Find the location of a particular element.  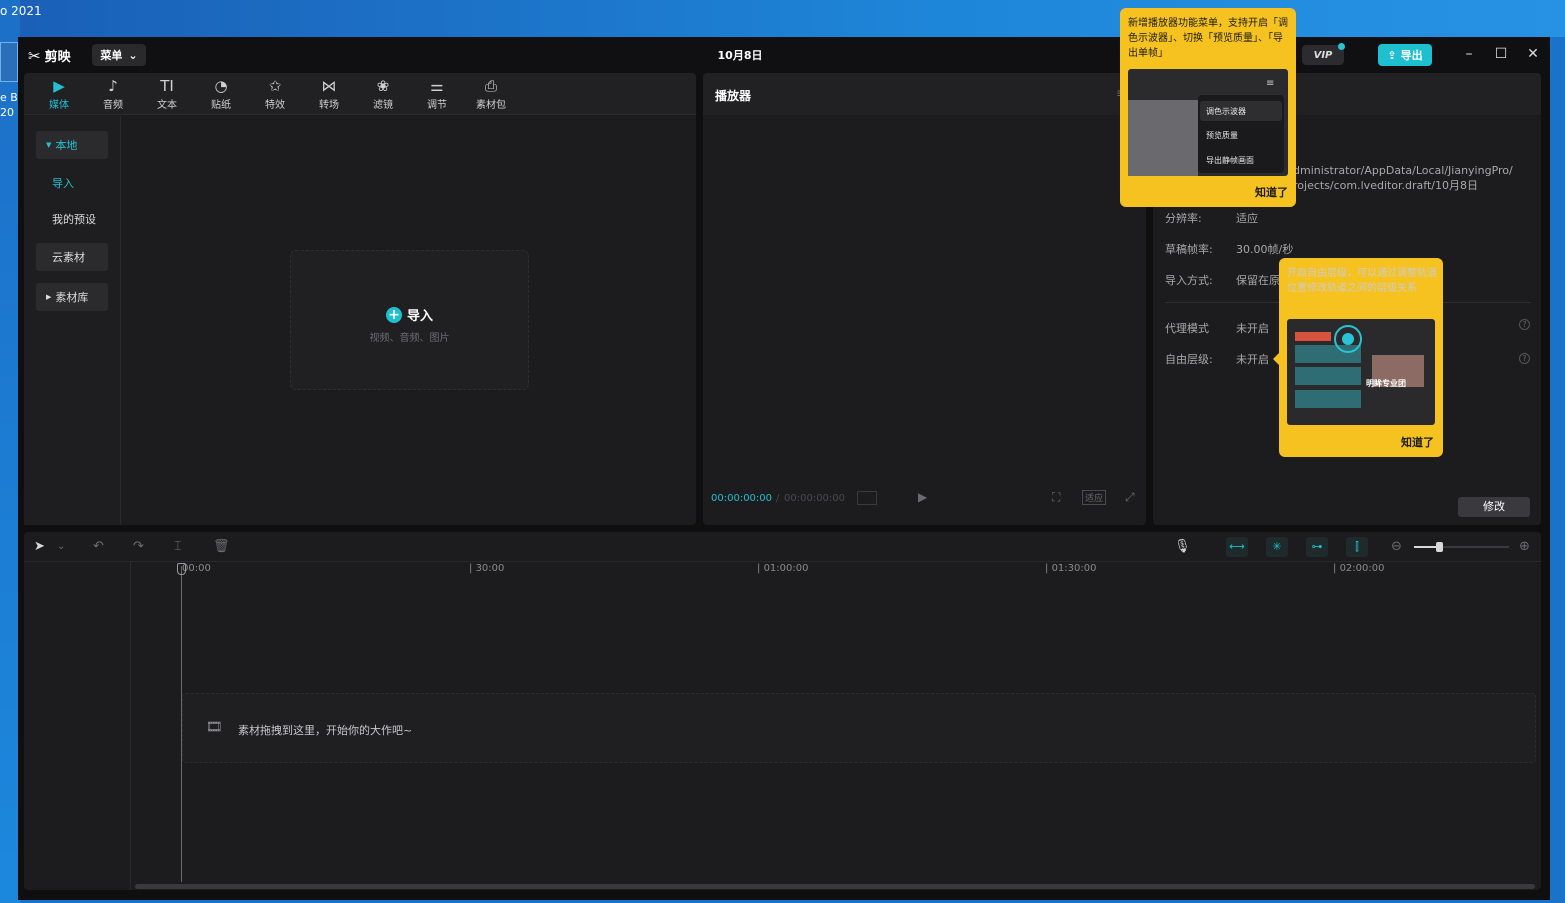

delete-icon: 🗑 is located at coordinates (221, 546).